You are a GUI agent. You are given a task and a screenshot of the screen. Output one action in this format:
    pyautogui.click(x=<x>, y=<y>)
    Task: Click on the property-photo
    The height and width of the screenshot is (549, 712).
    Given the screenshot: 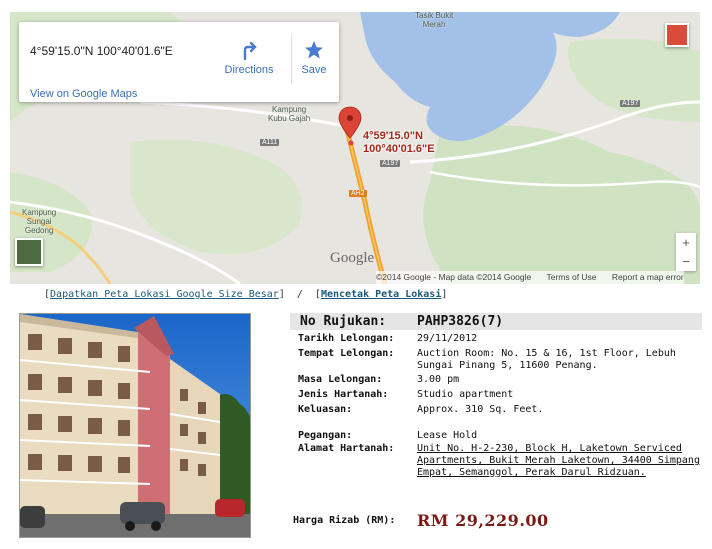 What is the action you would take?
    pyautogui.click(x=135, y=425)
    